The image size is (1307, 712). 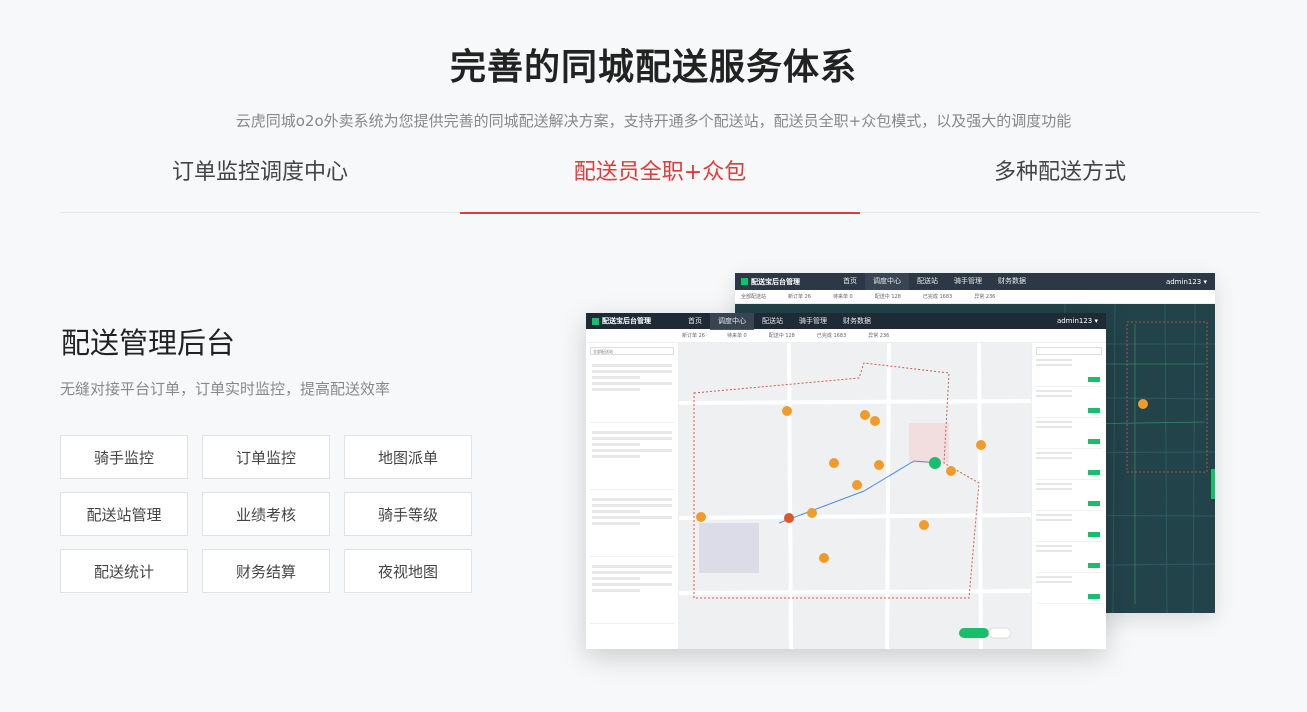 I want to click on section-description: 无缝对接平台订单，订单实时监控，提高配送效率, so click(x=225, y=389).